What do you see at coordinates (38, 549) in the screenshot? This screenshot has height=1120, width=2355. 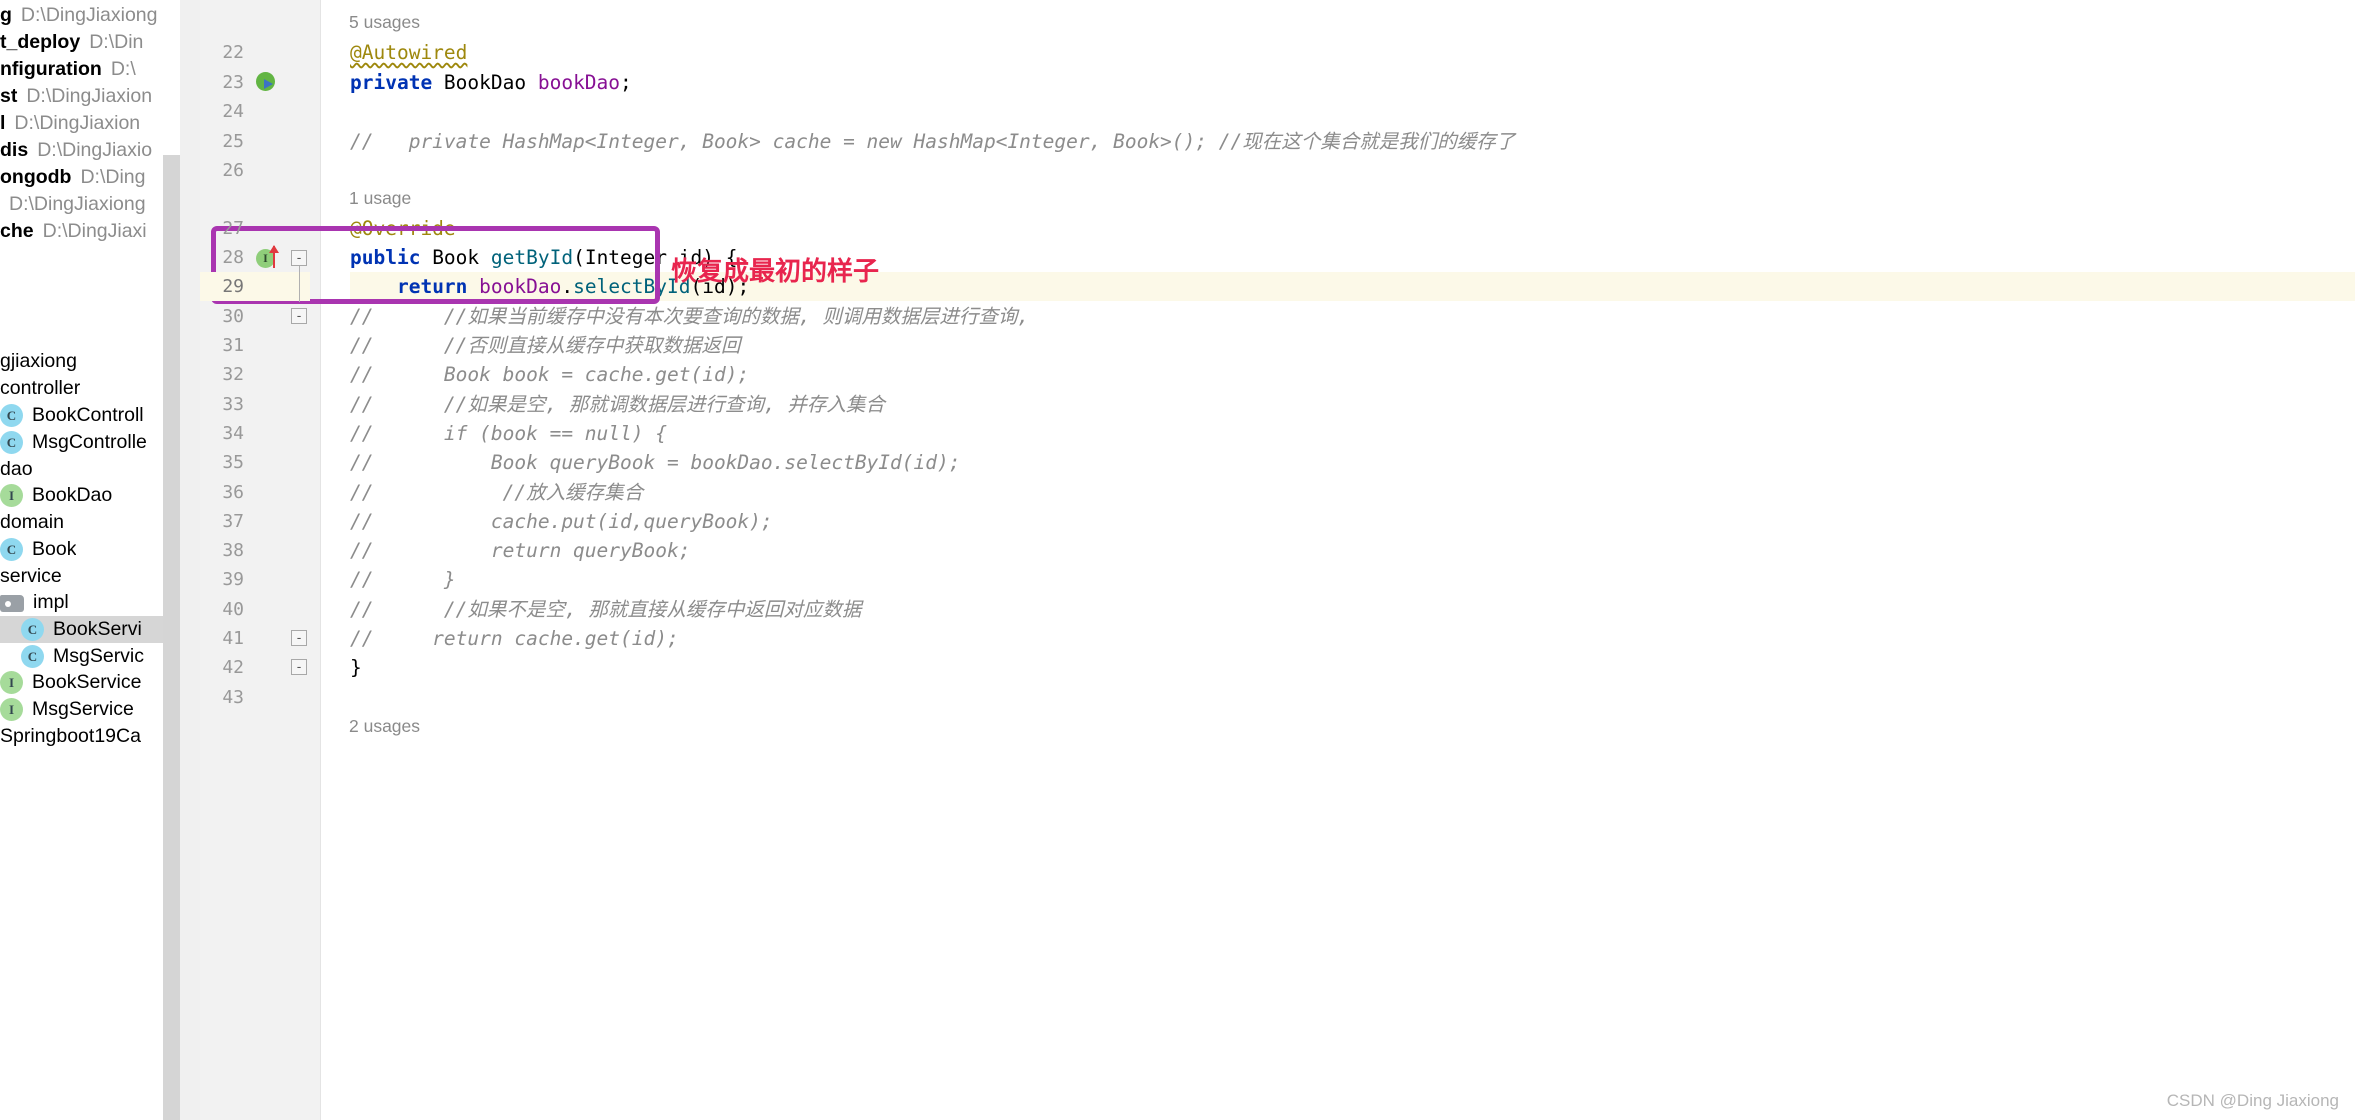 I see `sidebar-item: C Book` at bounding box center [38, 549].